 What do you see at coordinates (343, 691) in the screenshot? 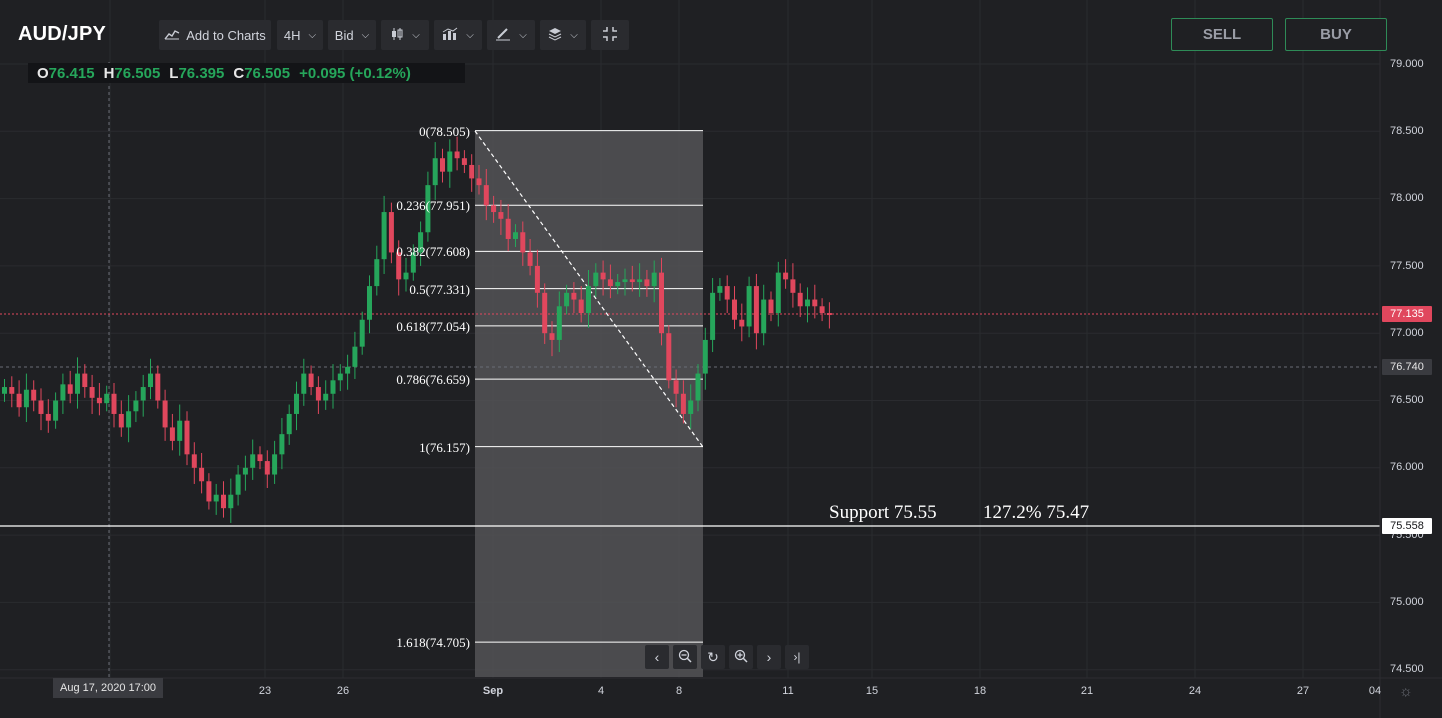
I see `x-tick-label: 26` at bounding box center [343, 691].